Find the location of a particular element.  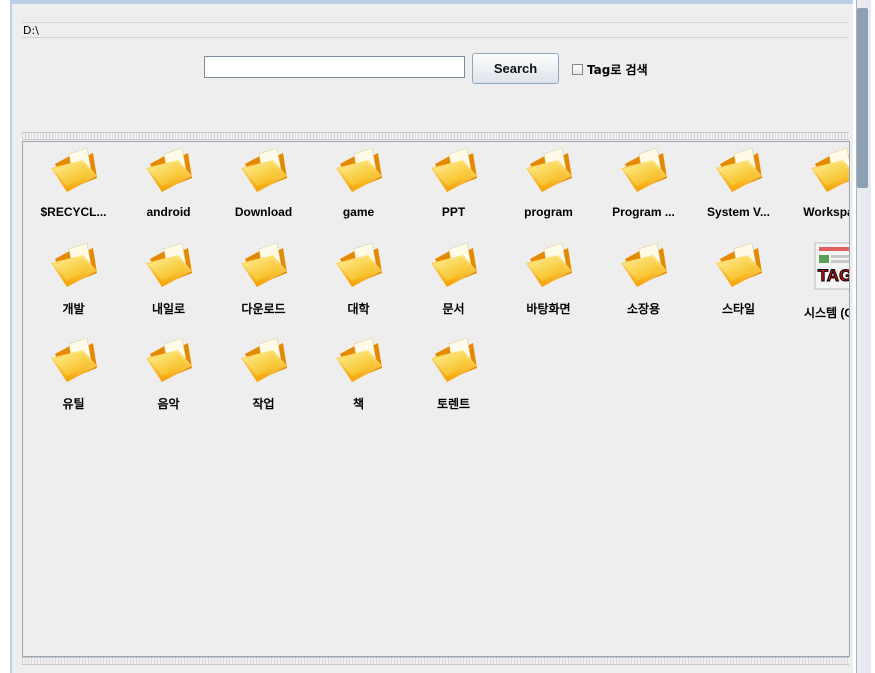

file-item-label: 책 is located at coordinates (358, 404).